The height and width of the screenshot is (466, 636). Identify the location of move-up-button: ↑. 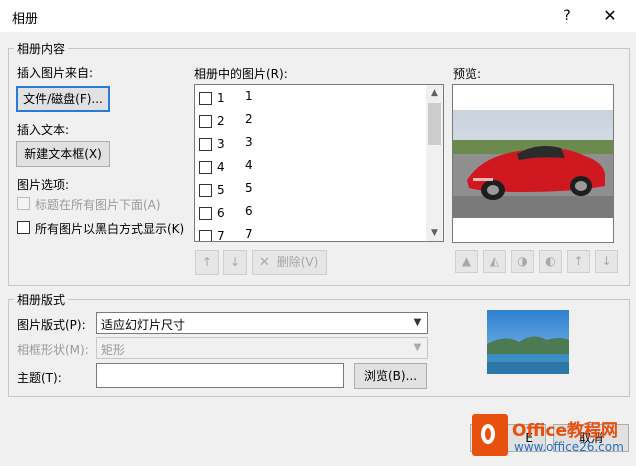
(207, 262).